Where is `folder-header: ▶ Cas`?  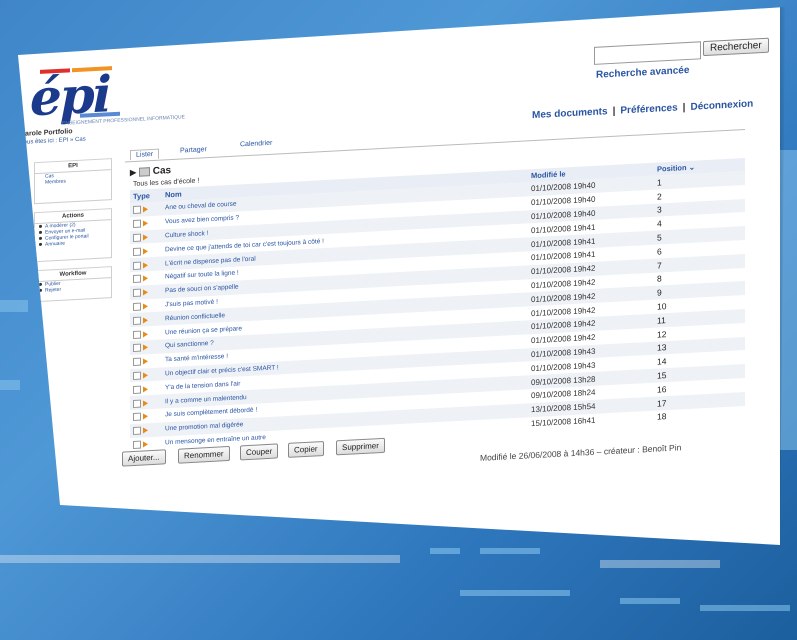 folder-header: ▶ Cas is located at coordinates (150, 171).